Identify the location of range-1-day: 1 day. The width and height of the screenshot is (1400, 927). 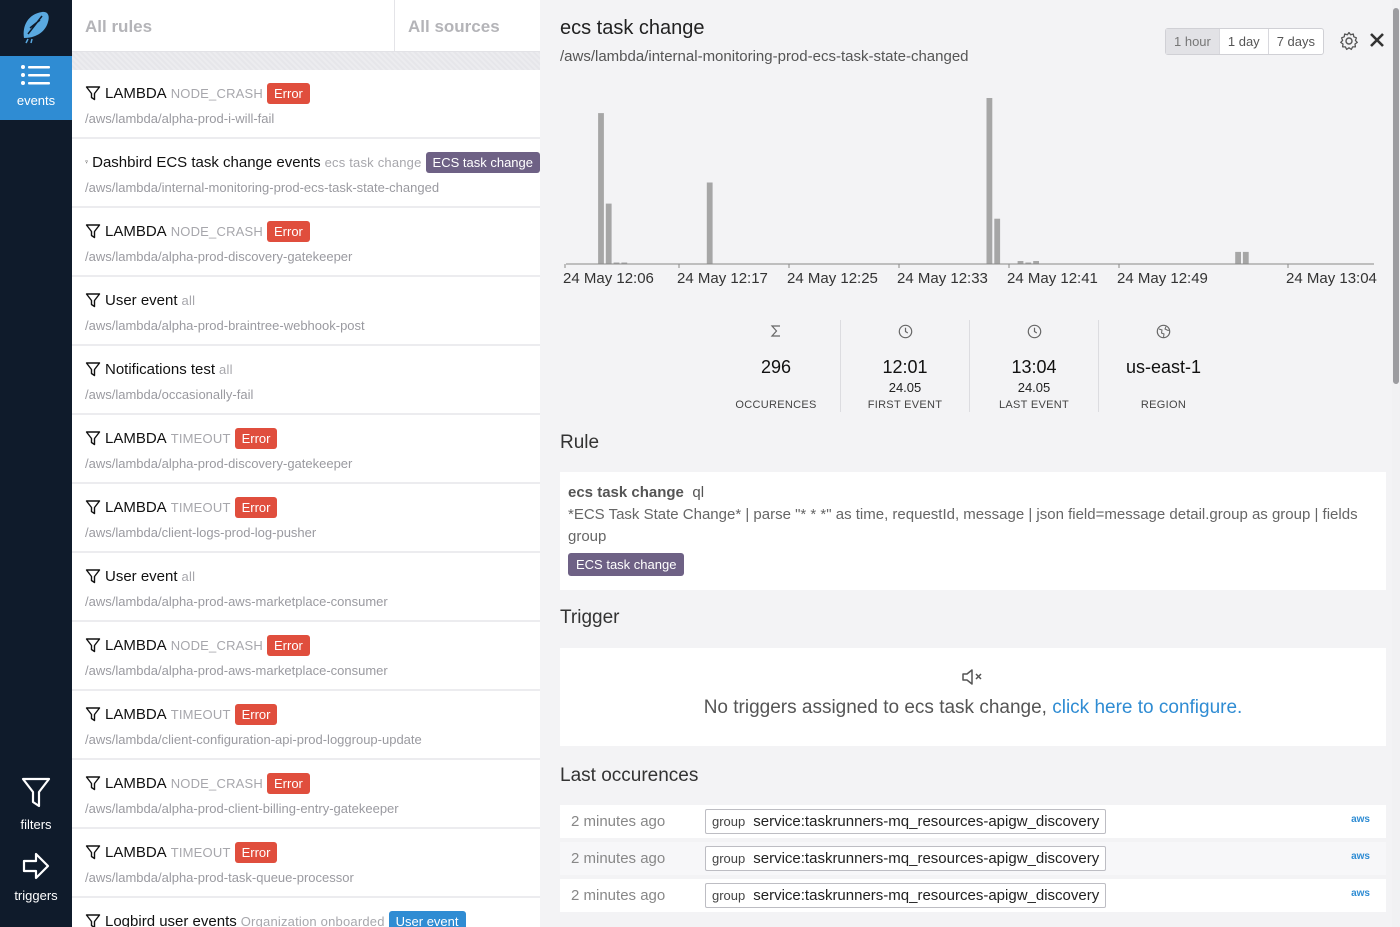
(1244, 41).